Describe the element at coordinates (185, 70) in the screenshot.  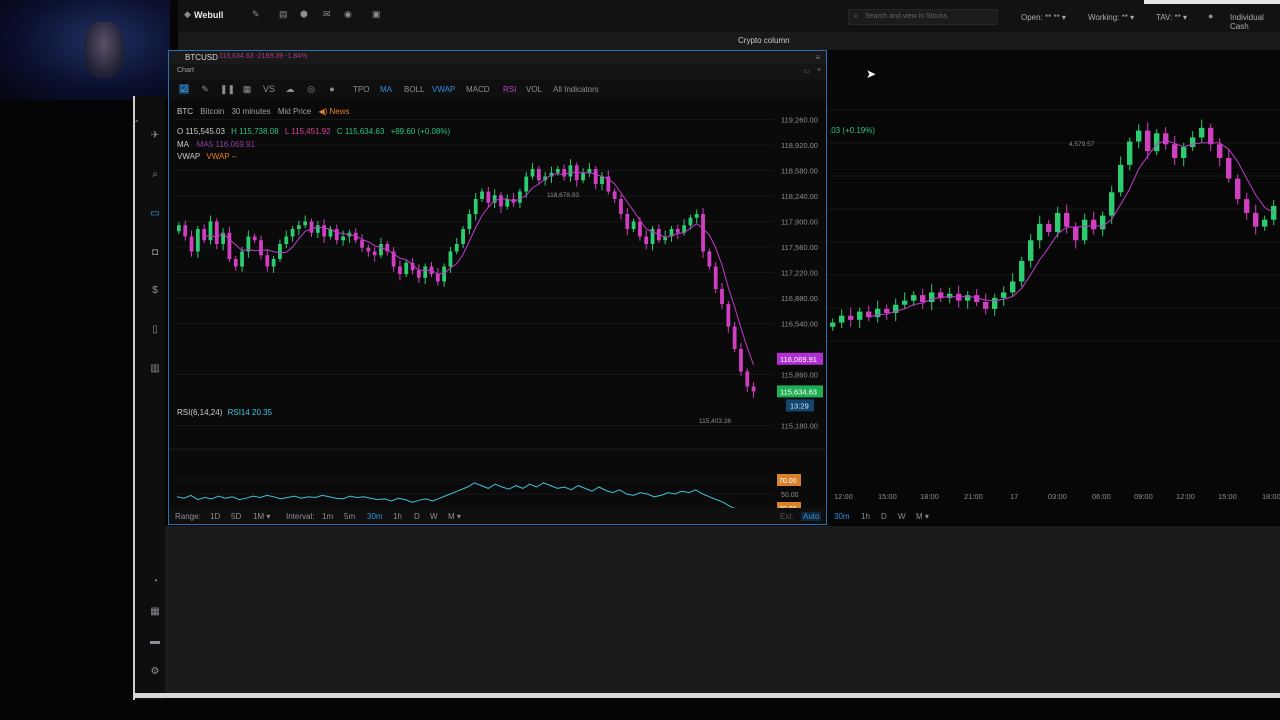
I see `tab-chart: Chart` at that location.